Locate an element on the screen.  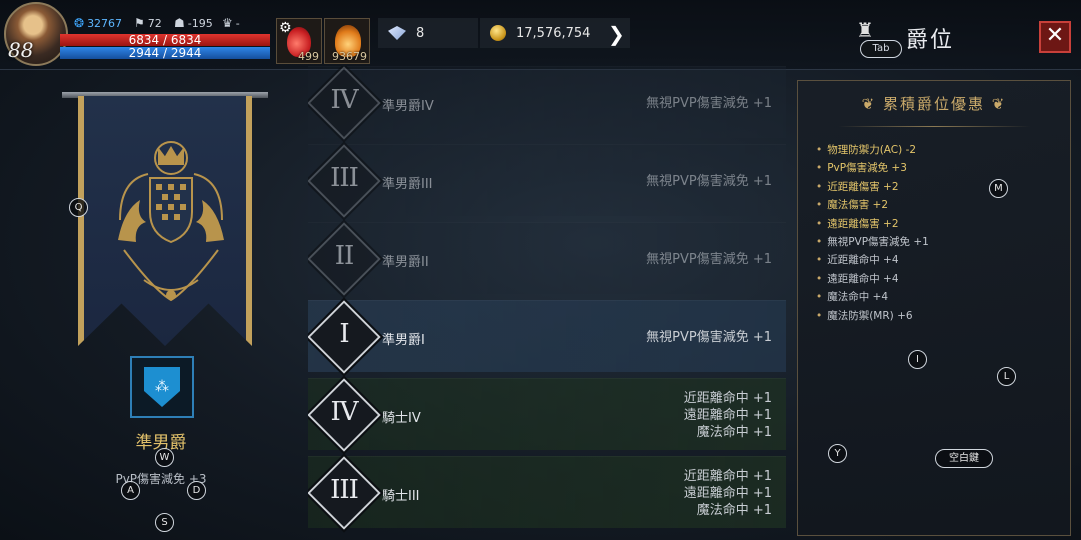
gear-icon: ⚙ is located at coordinates (285, 28).